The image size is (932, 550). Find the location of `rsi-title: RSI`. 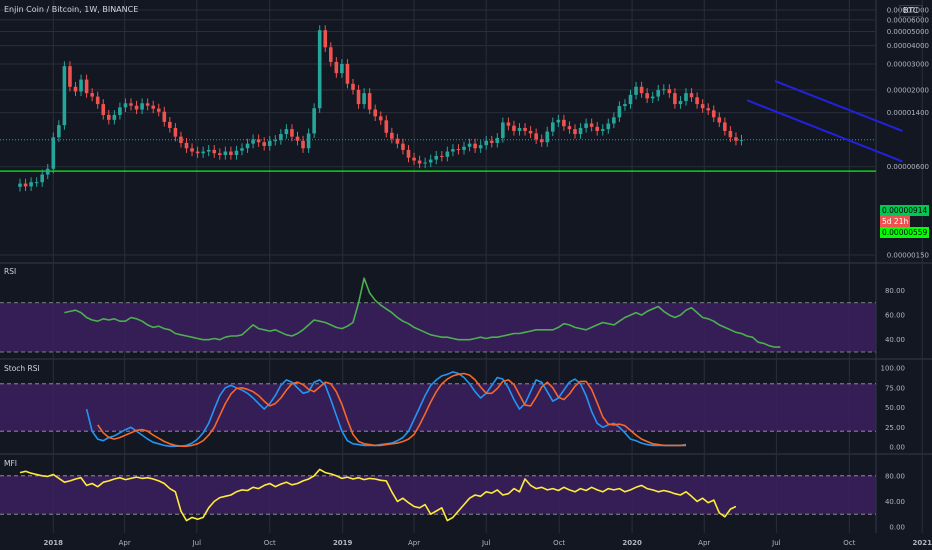

rsi-title: RSI is located at coordinates (10, 271).